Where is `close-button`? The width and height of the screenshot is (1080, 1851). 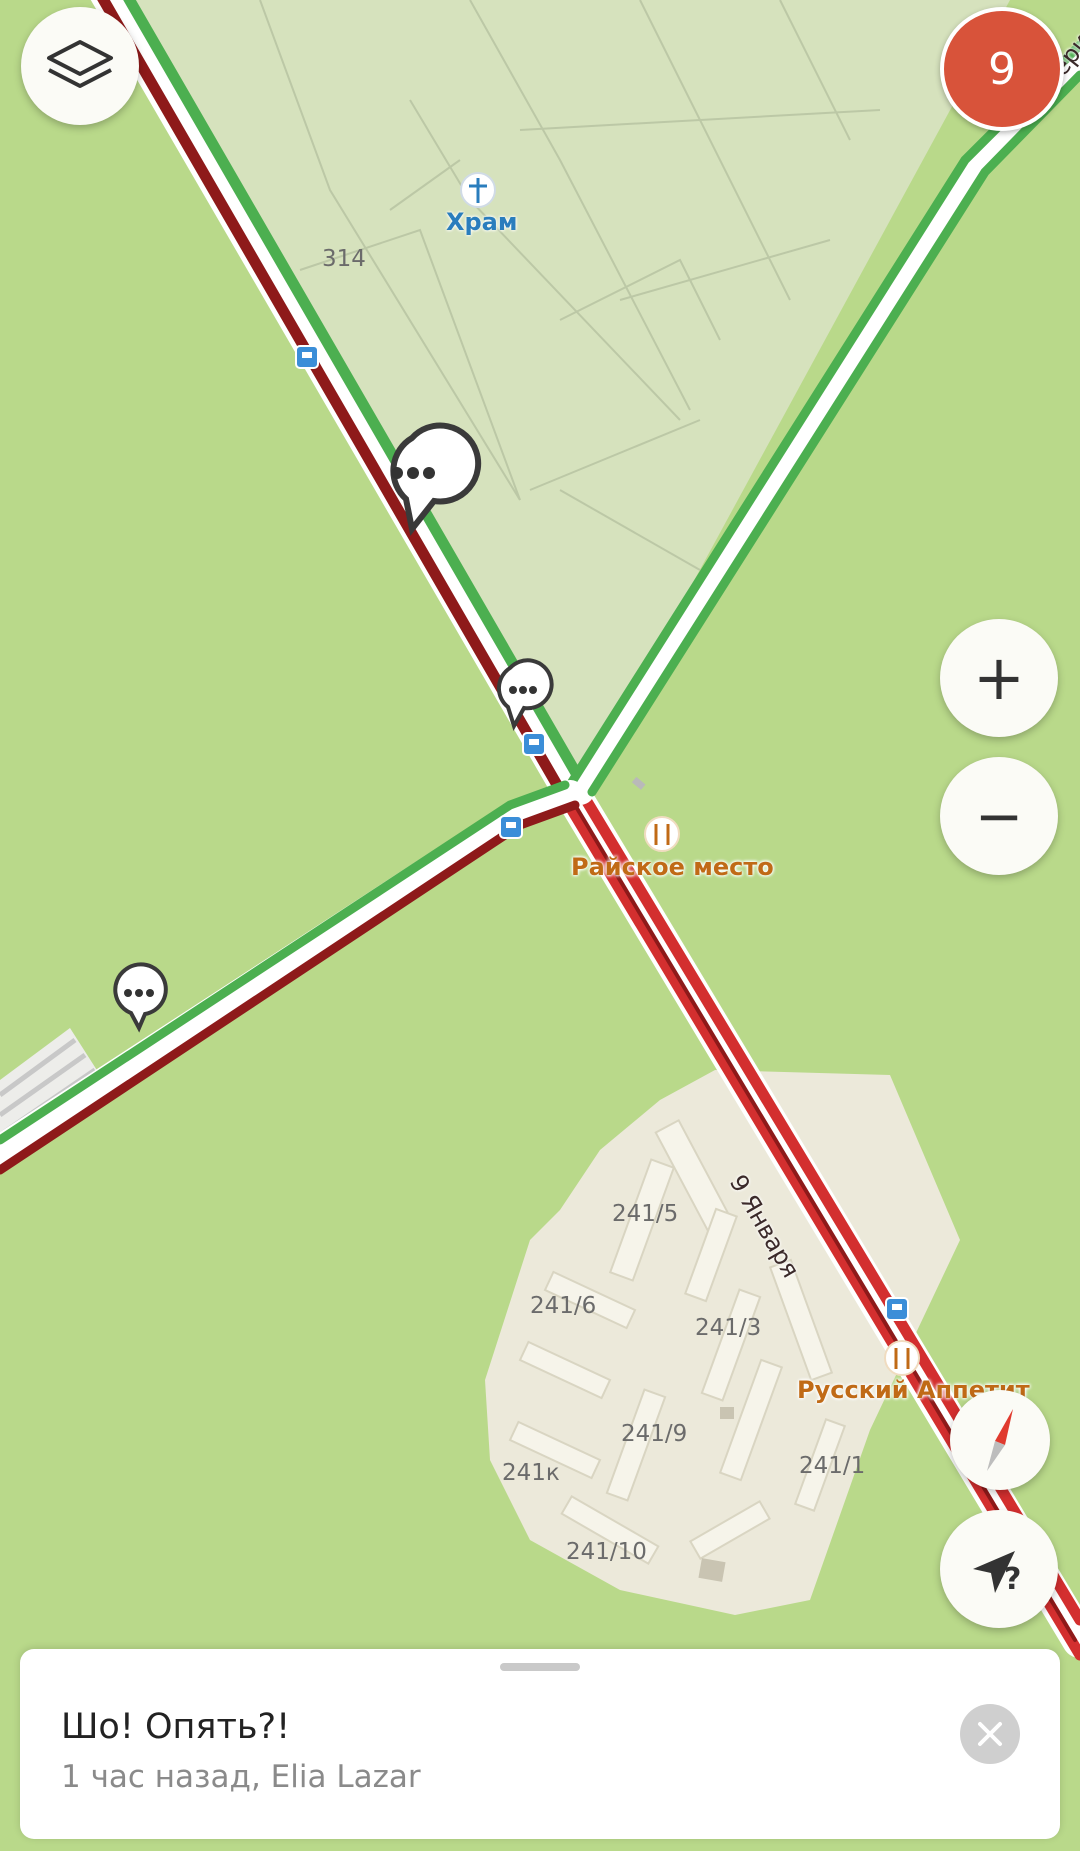
close-button is located at coordinates (990, 1734).